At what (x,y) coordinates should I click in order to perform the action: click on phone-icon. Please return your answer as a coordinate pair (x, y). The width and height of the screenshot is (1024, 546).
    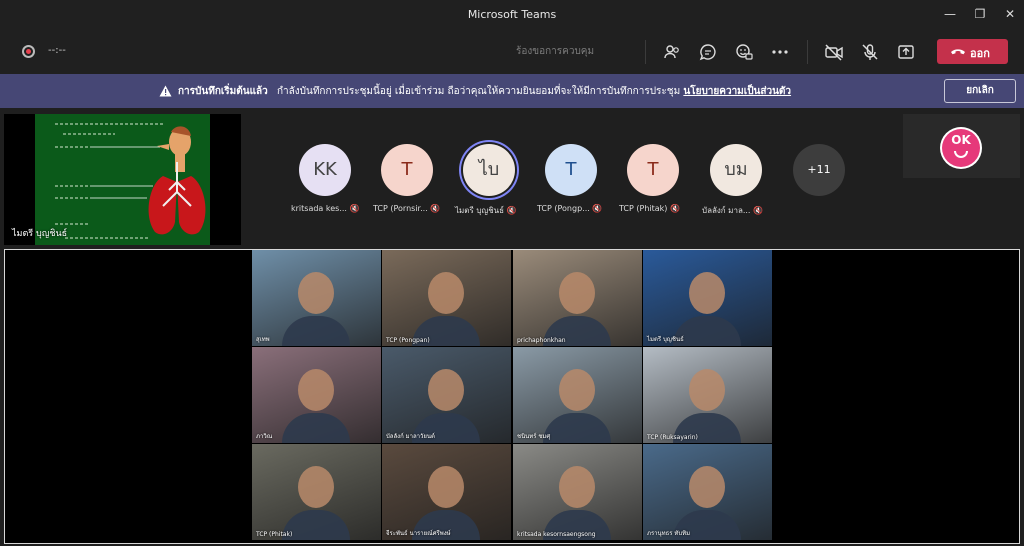
    Looking at the image, I should click on (958, 52).